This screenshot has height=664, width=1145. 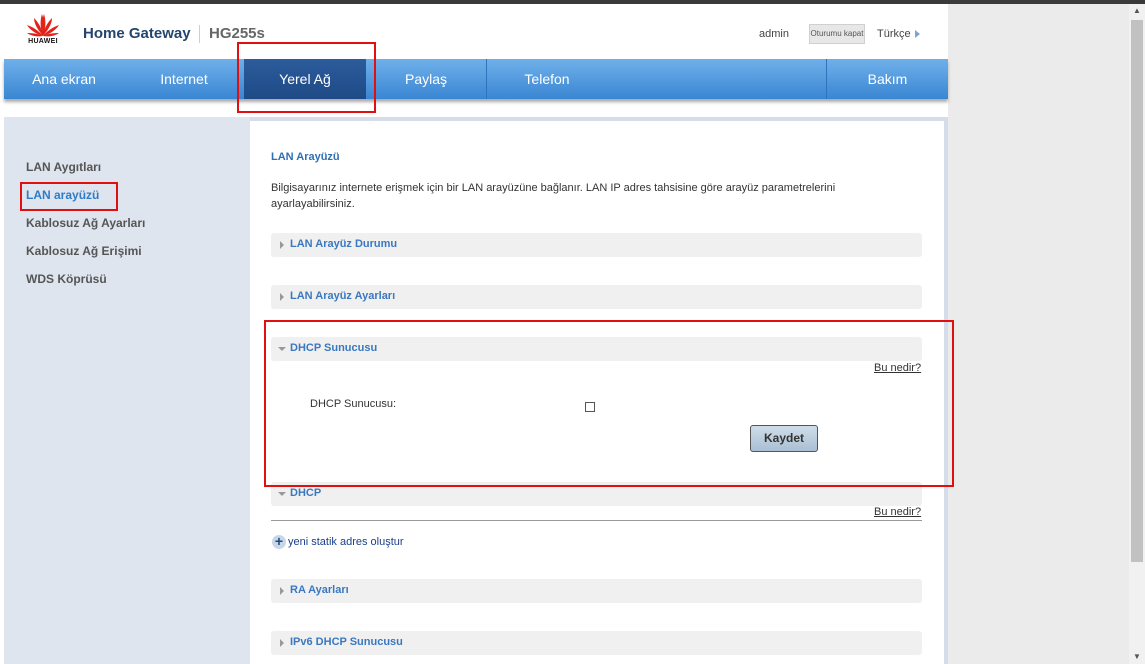 I want to click on section-label: RA Ayarları, so click(x=319, y=590).